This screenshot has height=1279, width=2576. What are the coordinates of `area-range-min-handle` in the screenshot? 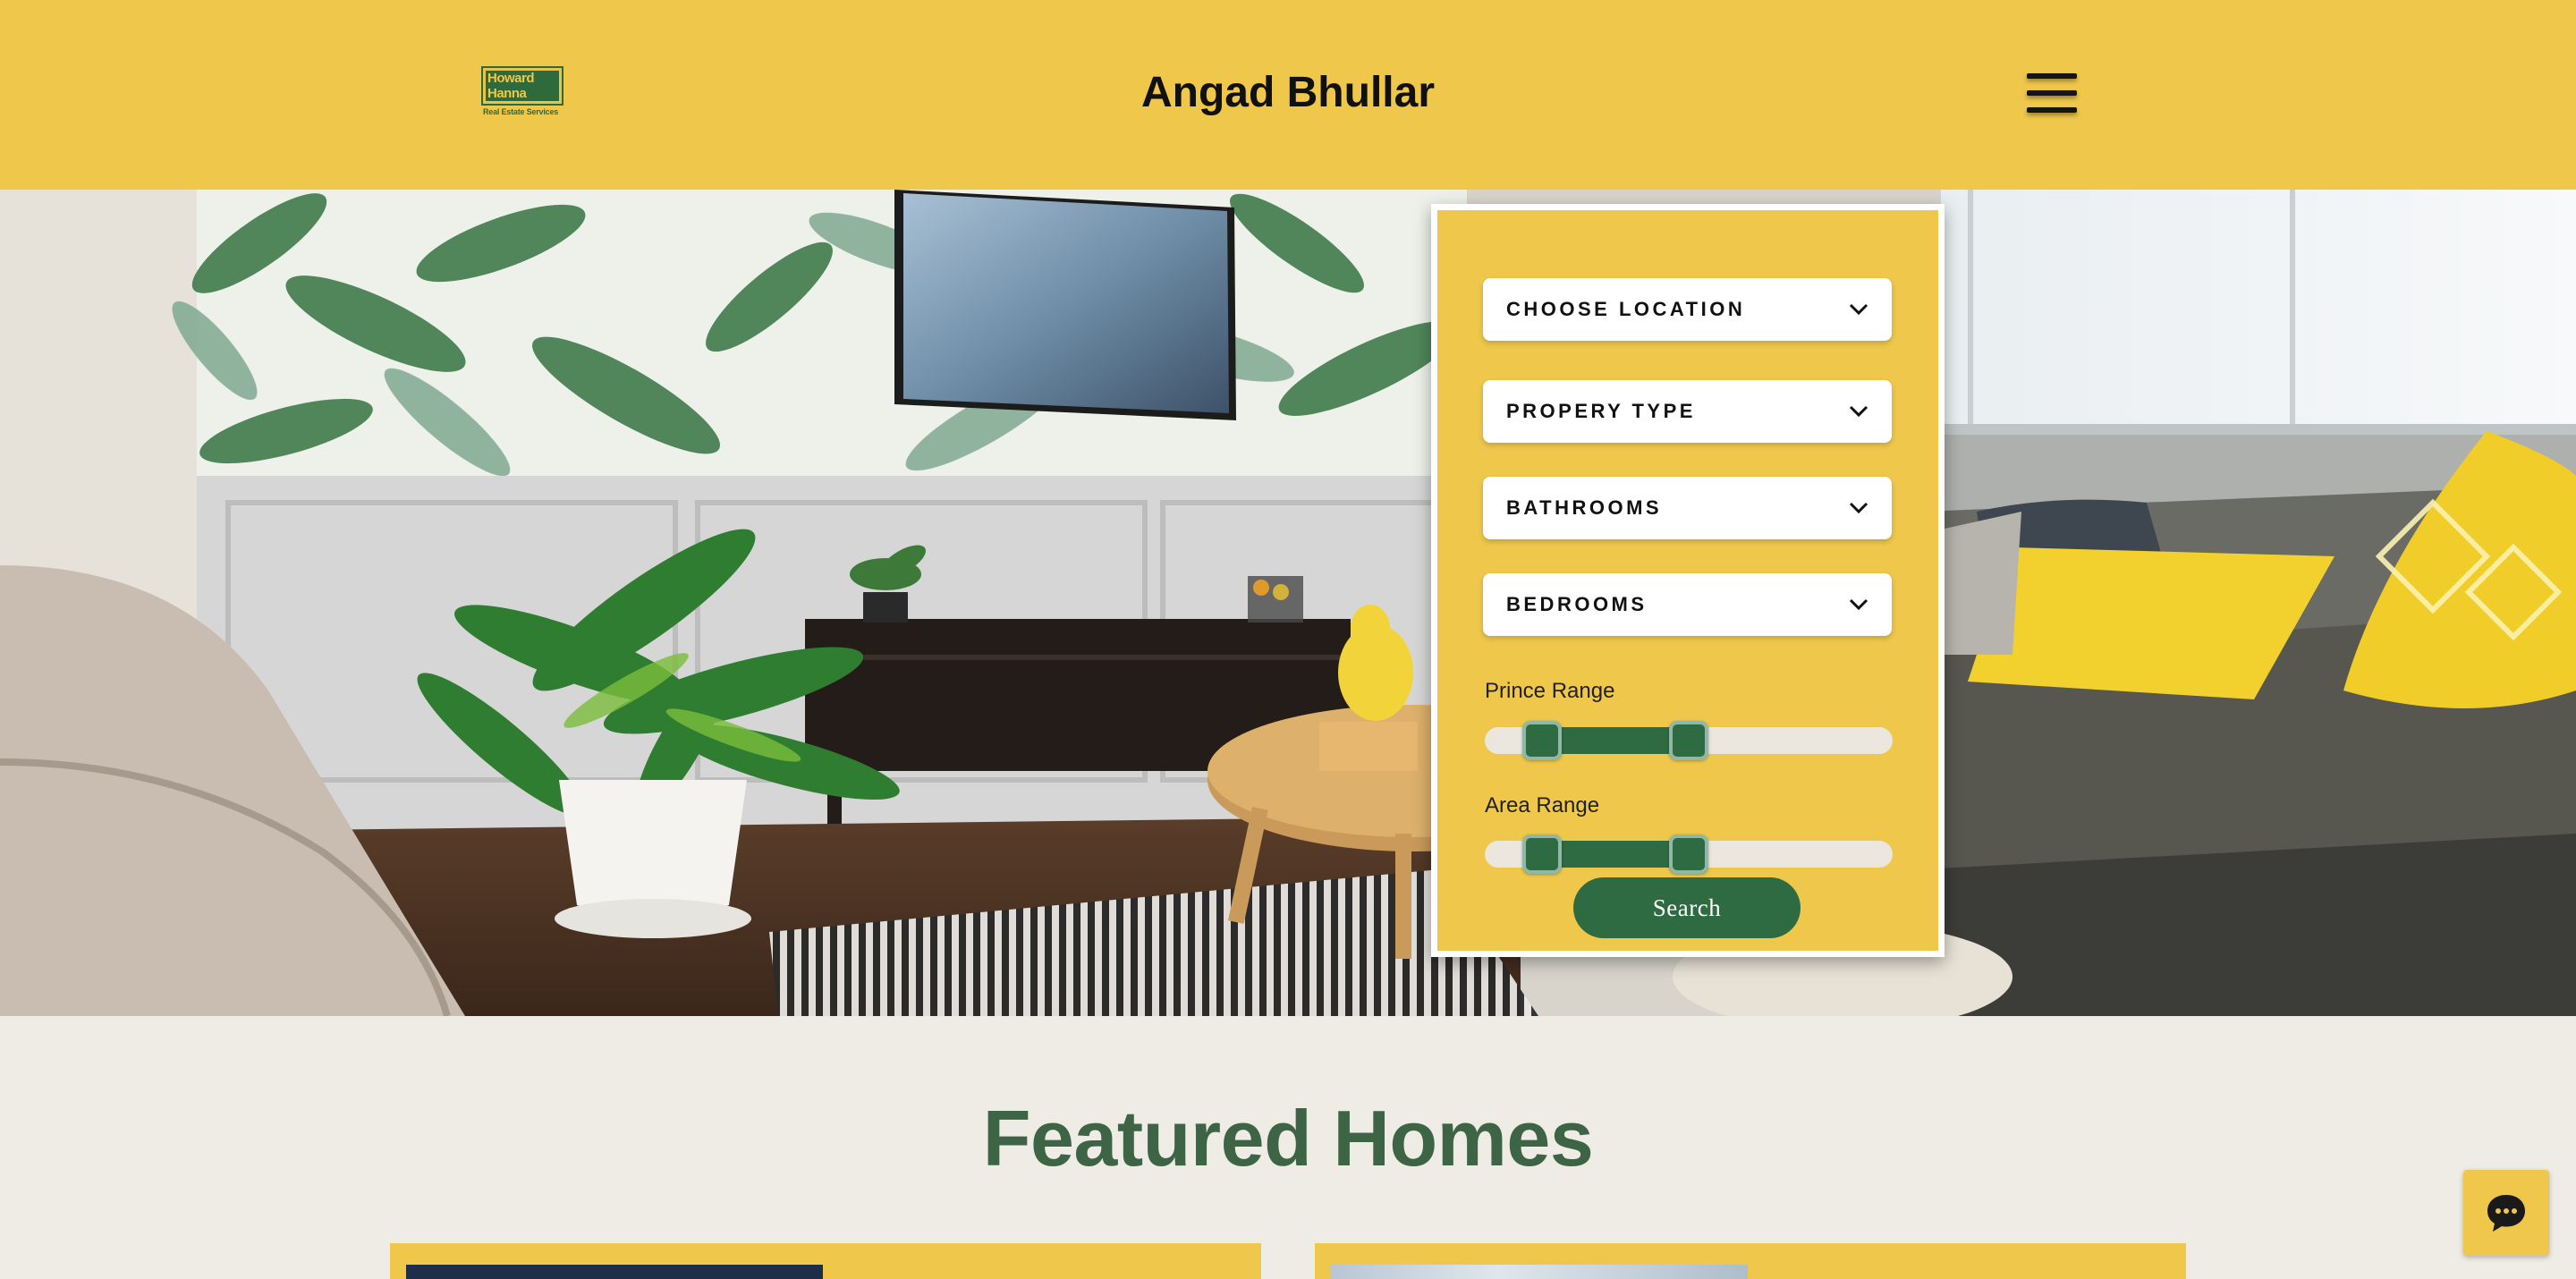 It's located at (1541, 854).